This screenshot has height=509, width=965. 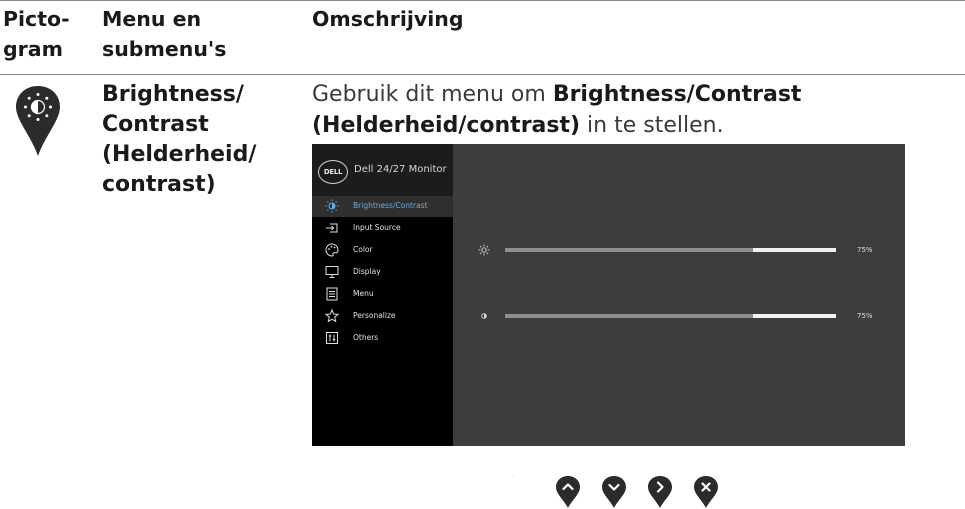 I want to click on brightness-slider, so click(x=670, y=250).